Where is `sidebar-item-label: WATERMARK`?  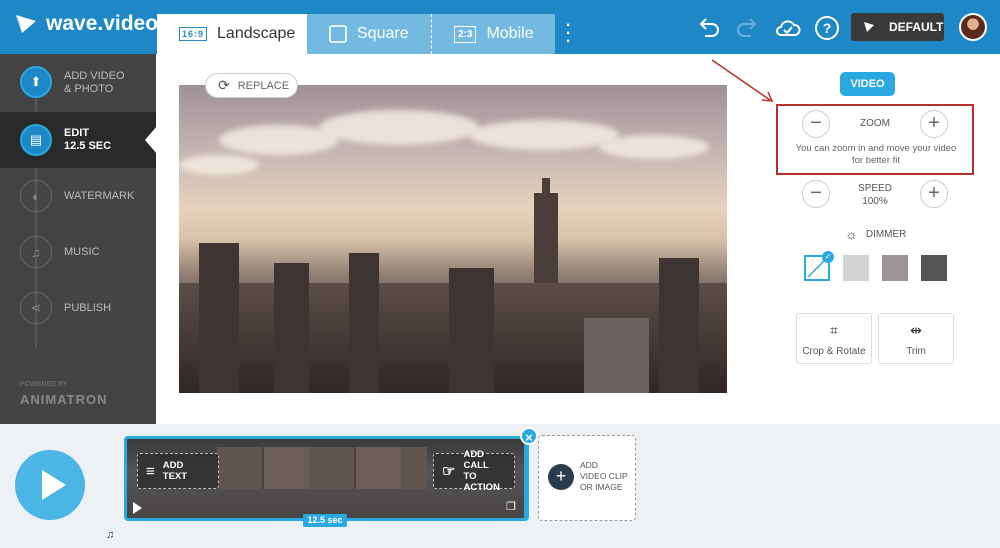
sidebar-item-label: WATERMARK is located at coordinates (99, 196).